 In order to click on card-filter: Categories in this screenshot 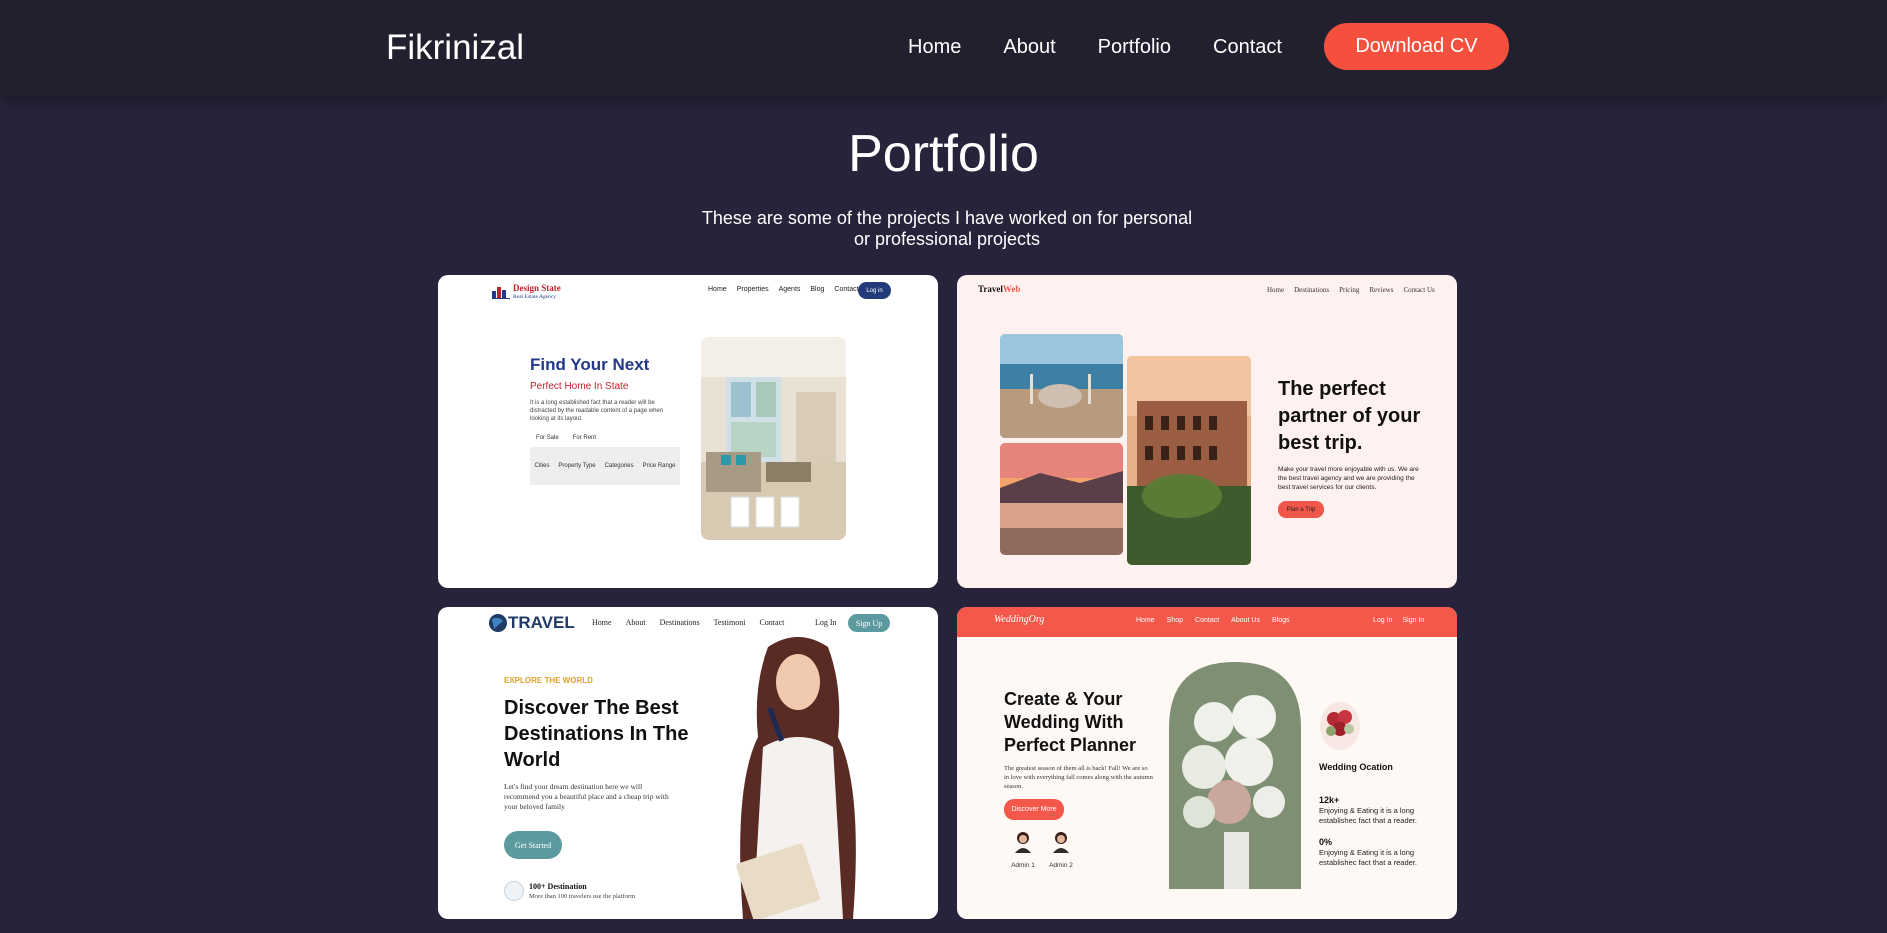, I will do `click(619, 466)`.